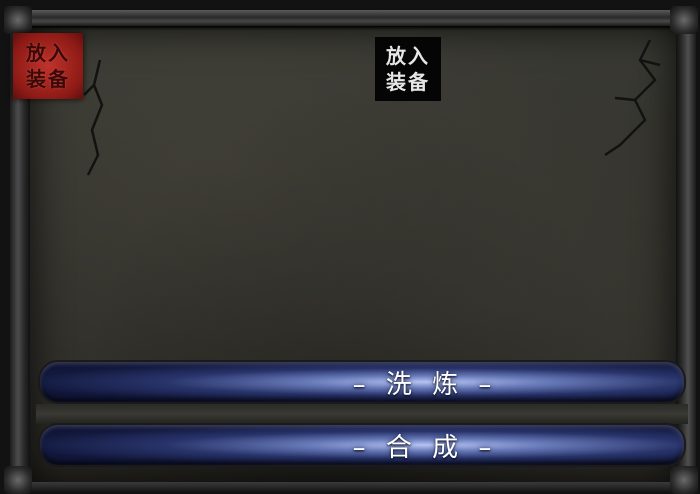  I want to click on slot-center-label-line2: 装备, so click(408, 82).